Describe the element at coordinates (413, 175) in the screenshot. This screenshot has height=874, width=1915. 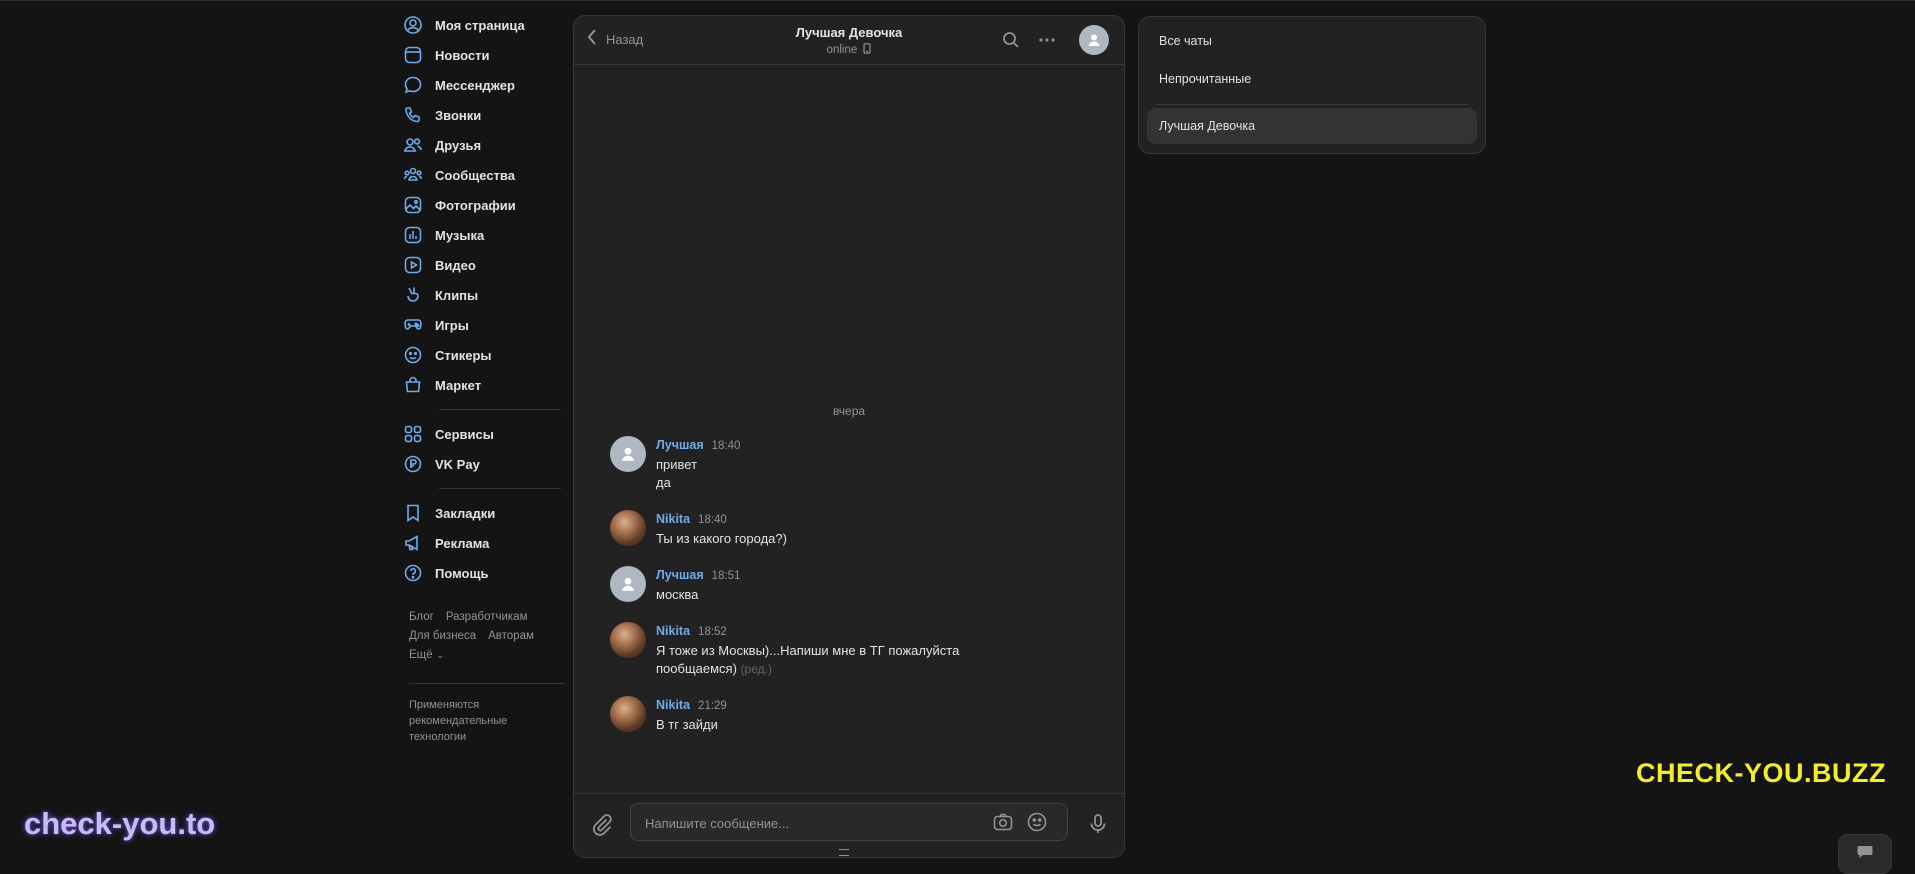
I see `communities-icon` at that location.